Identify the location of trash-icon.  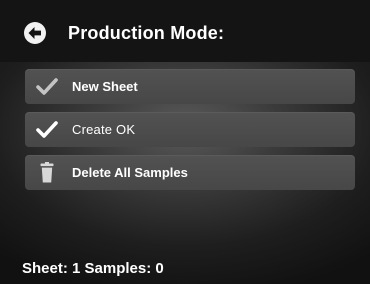
(47, 172).